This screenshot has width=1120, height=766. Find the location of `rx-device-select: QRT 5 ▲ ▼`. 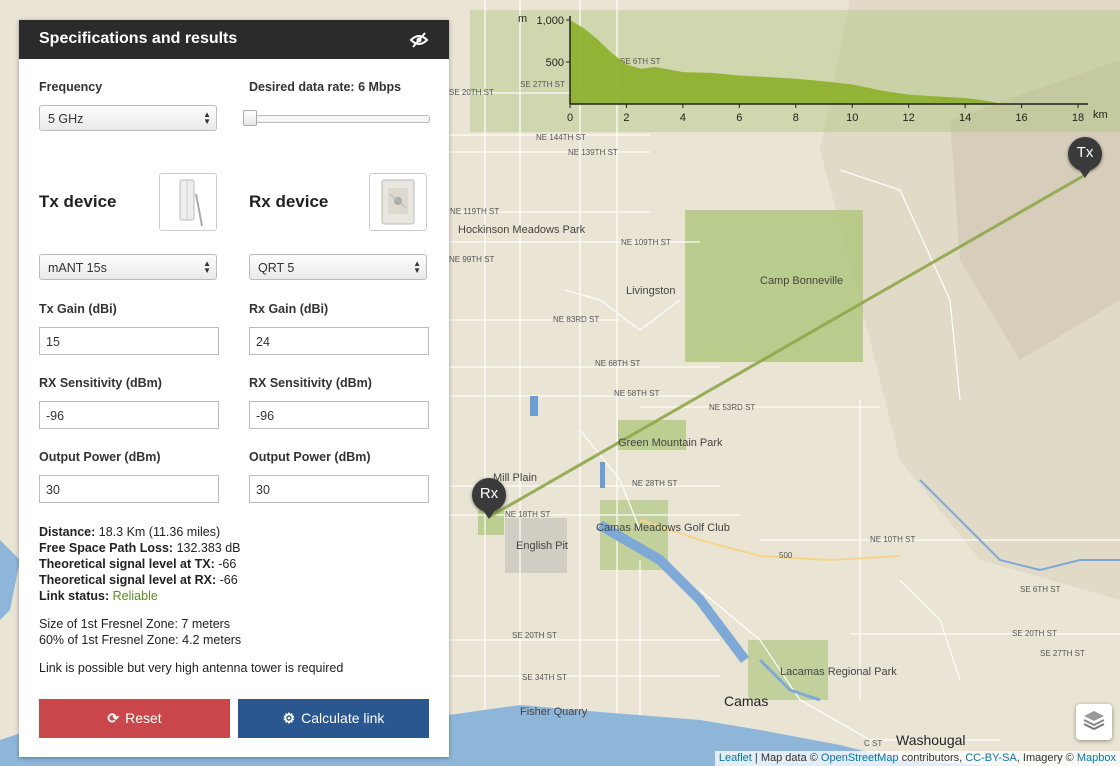

rx-device-select: QRT 5 ▲ ▼ is located at coordinates (338, 267).